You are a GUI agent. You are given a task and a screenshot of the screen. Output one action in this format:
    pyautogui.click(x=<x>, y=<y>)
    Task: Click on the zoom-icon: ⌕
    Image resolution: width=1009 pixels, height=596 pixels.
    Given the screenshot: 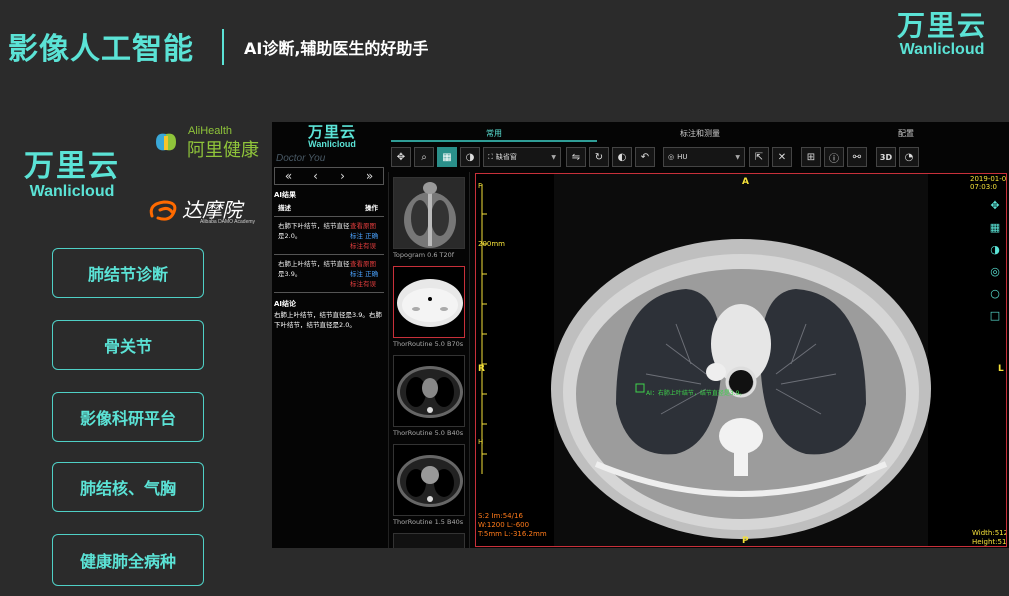 What is the action you would take?
    pyautogui.click(x=424, y=157)
    